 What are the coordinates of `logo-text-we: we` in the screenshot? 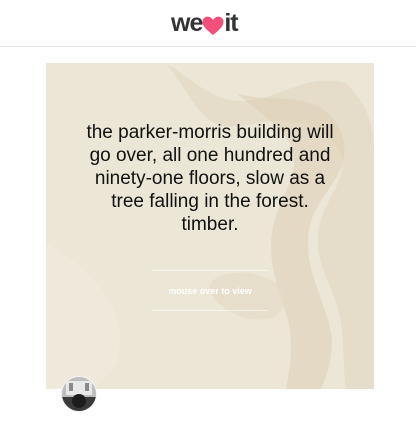 It's located at (187, 22).